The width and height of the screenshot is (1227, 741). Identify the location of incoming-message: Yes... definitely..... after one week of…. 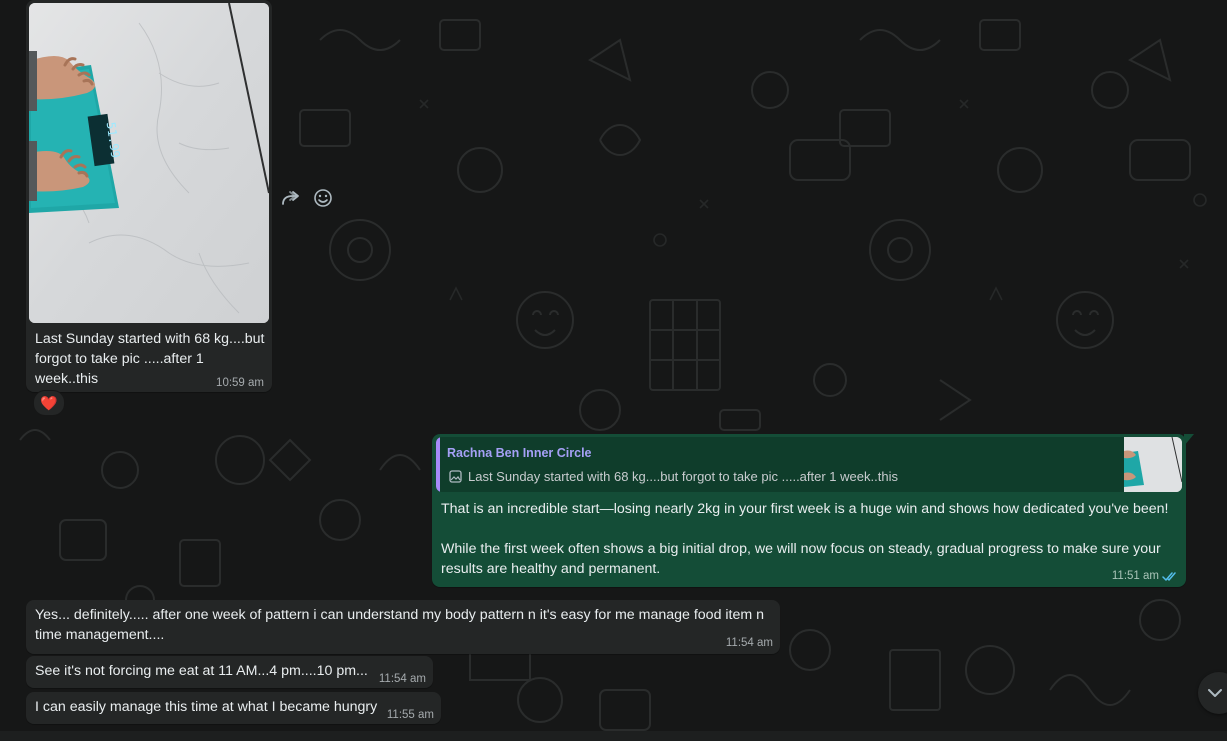
(403, 627).